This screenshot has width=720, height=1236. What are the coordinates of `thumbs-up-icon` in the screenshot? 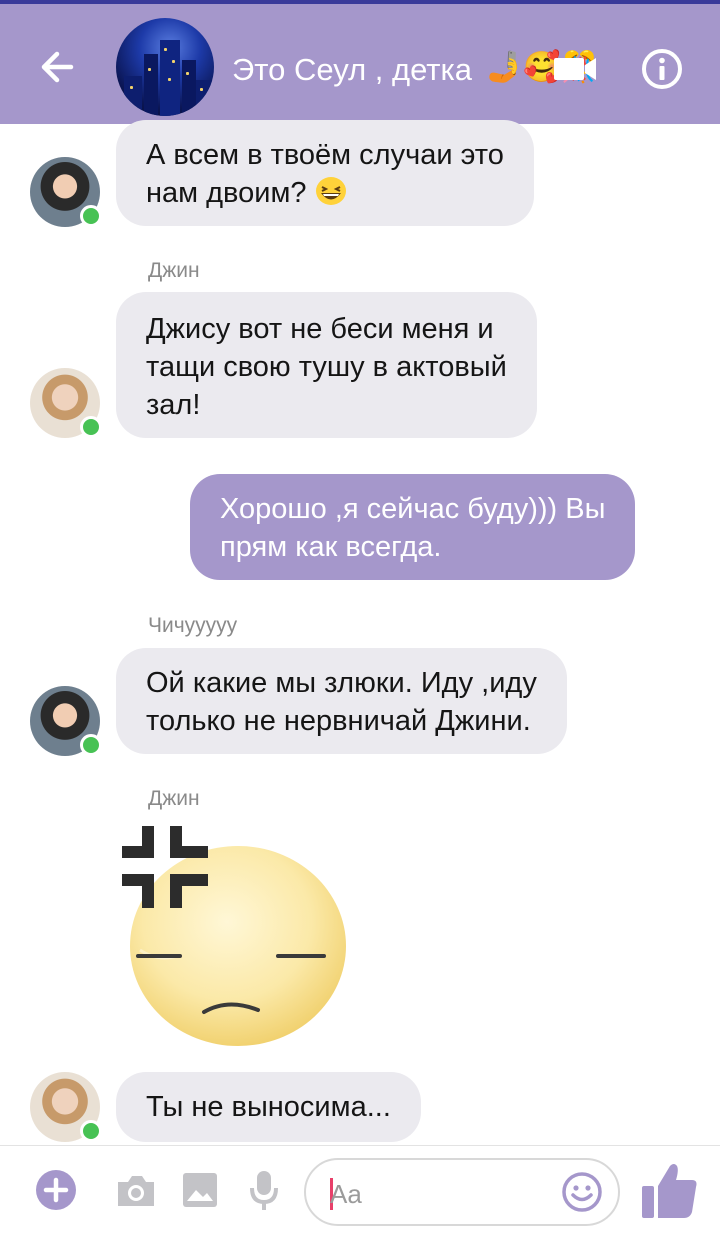 It's located at (669, 1191).